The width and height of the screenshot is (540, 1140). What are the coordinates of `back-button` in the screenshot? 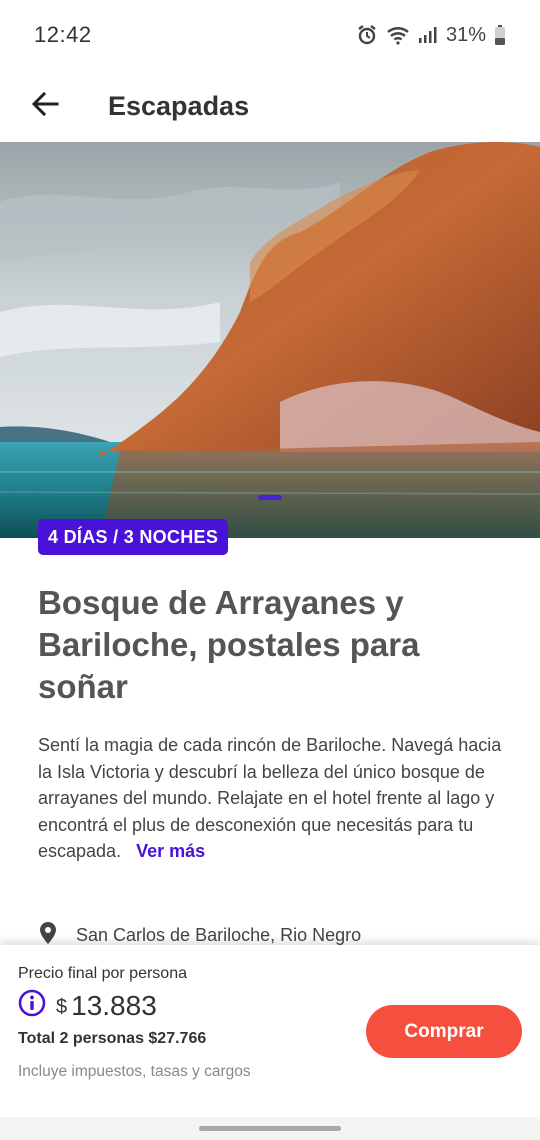 It's located at (45, 106).